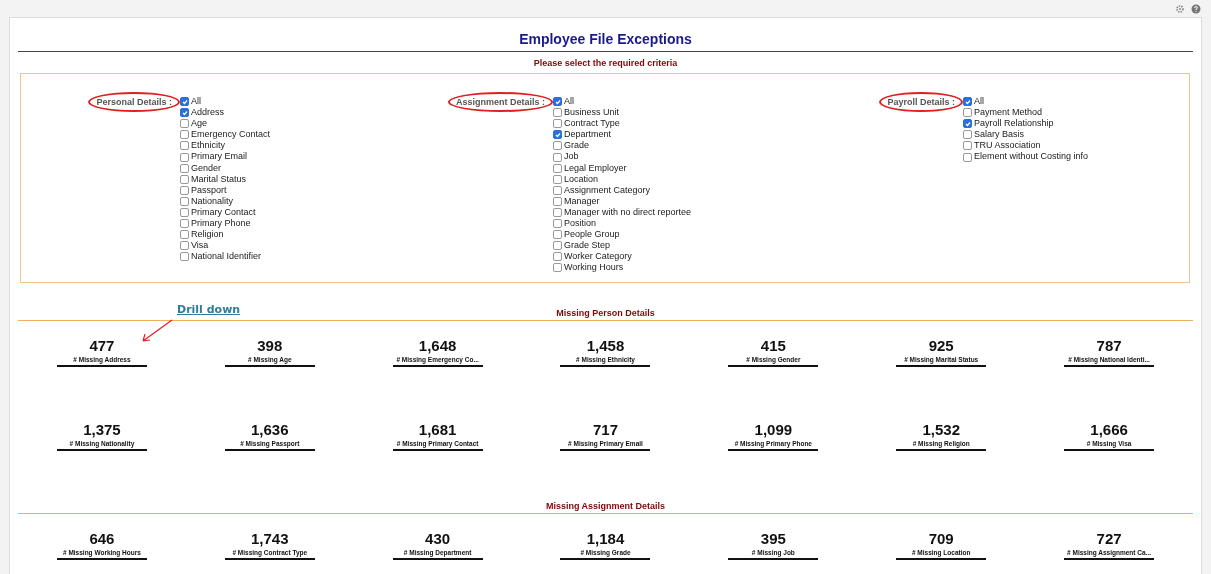 Image resolution: width=1211 pixels, height=574 pixels. Describe the element at coordinates (622, 268) in the screenshot. I see `criteria-checkbox: Working Hours` at that location.